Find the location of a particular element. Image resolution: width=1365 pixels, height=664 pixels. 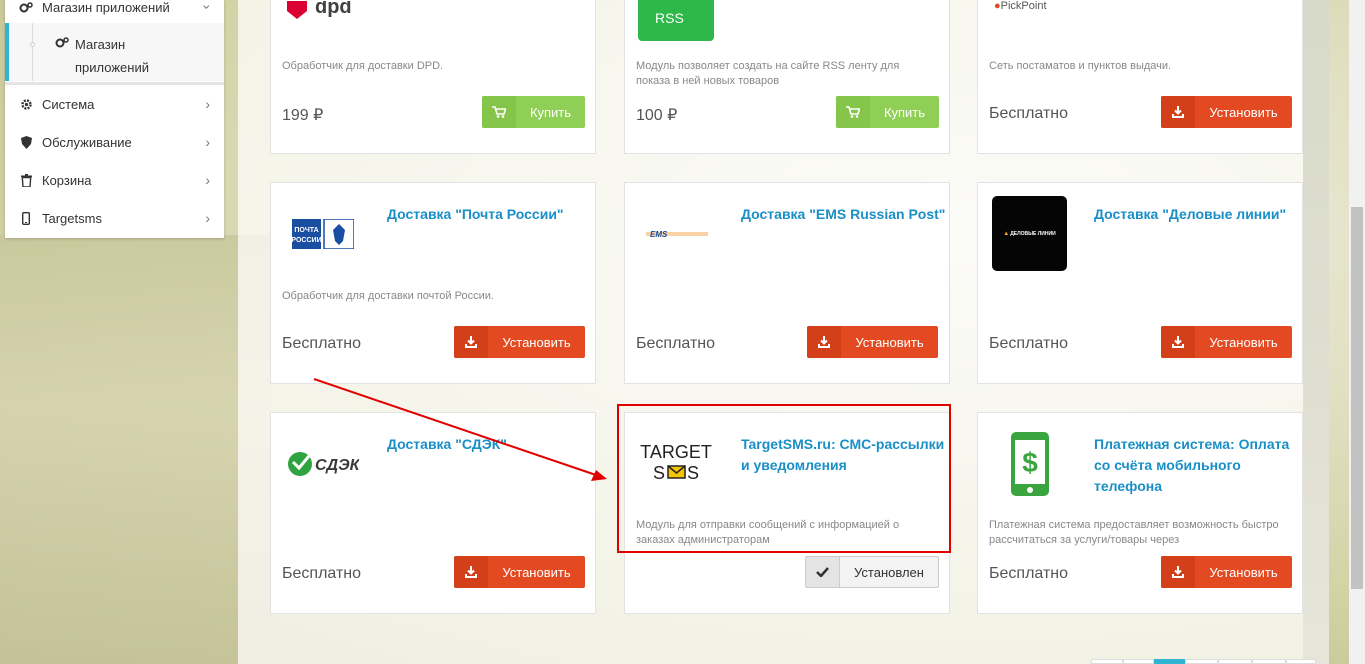

pagination-item-active is located at coordinates (1169, 661).